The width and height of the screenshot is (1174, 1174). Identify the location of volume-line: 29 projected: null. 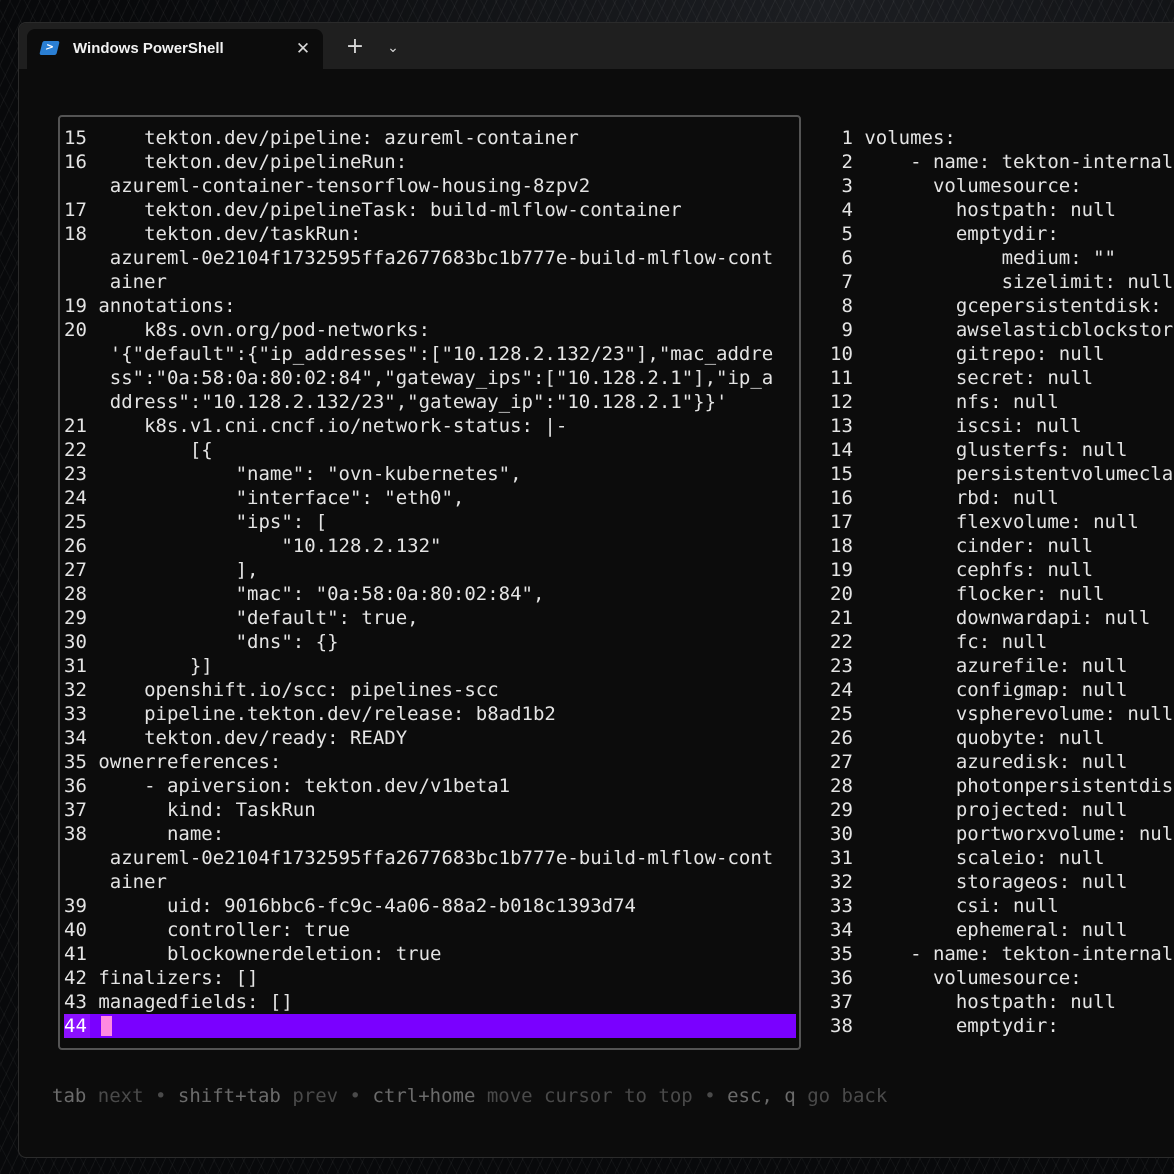
(979, 810).